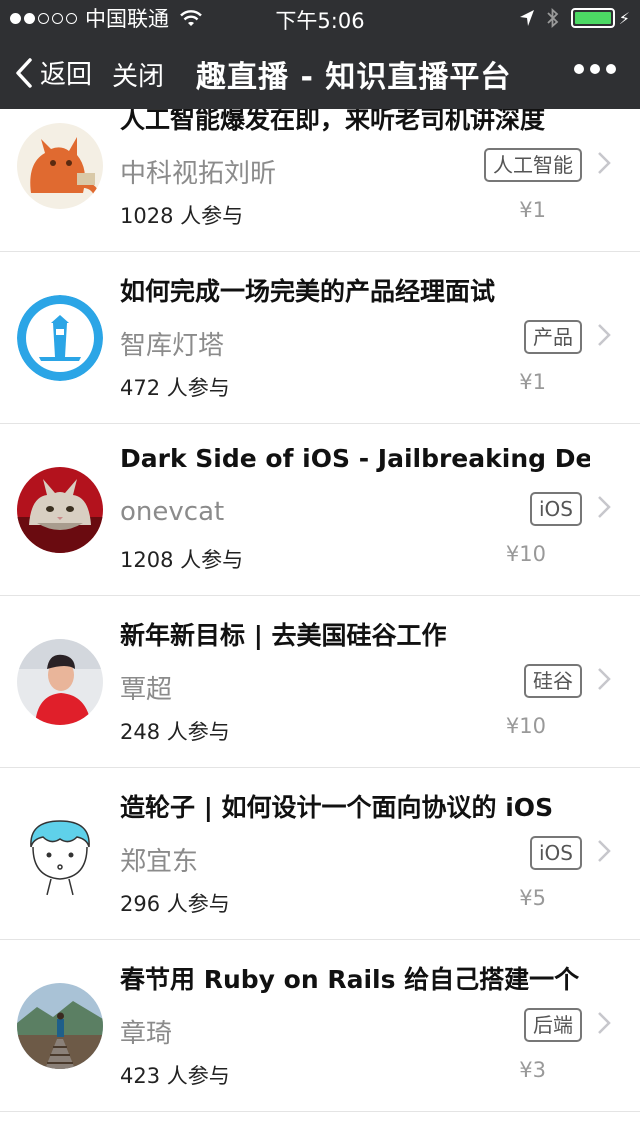 The width and height of the screenshot is (640, 1138). Describe the element at coordinates (533, 165) in the screenshot. I see `category-tag: 人工智能` at that location.